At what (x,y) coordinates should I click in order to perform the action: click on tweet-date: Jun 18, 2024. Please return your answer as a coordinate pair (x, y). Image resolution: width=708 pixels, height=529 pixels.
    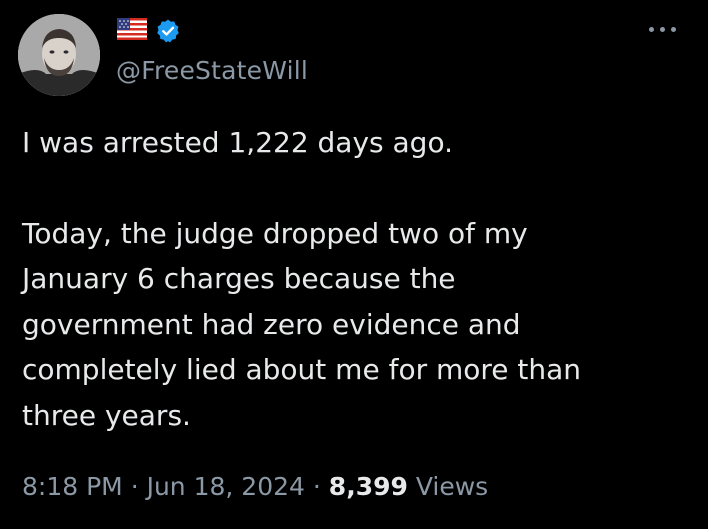
    Looking at the image, I should click on (226, 486).